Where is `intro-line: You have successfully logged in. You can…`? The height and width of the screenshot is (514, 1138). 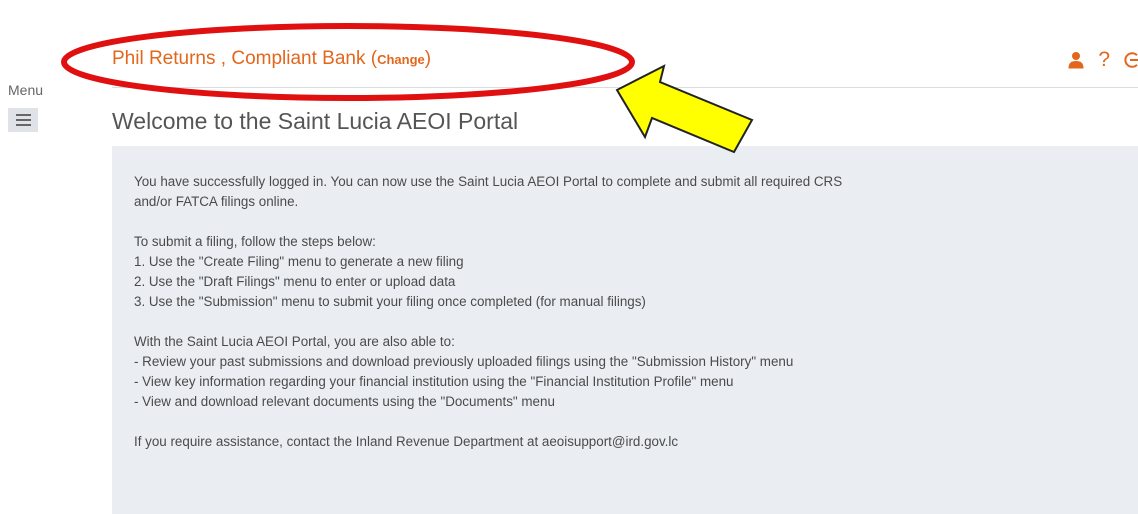
intro-line: You have successfully logged in. You can… is located at coordinates (488, 181).